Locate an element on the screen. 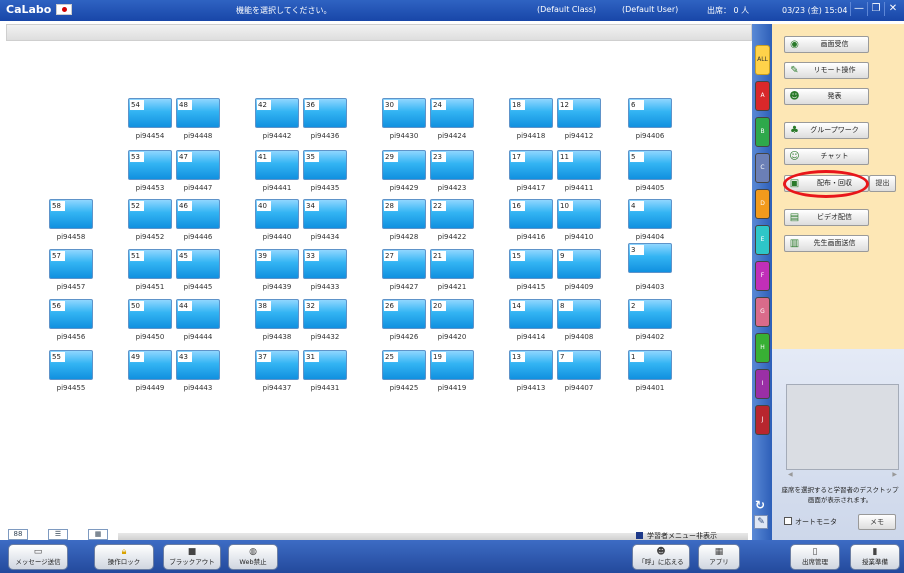  seat-53: 53 is located at coordinates (150, 165).